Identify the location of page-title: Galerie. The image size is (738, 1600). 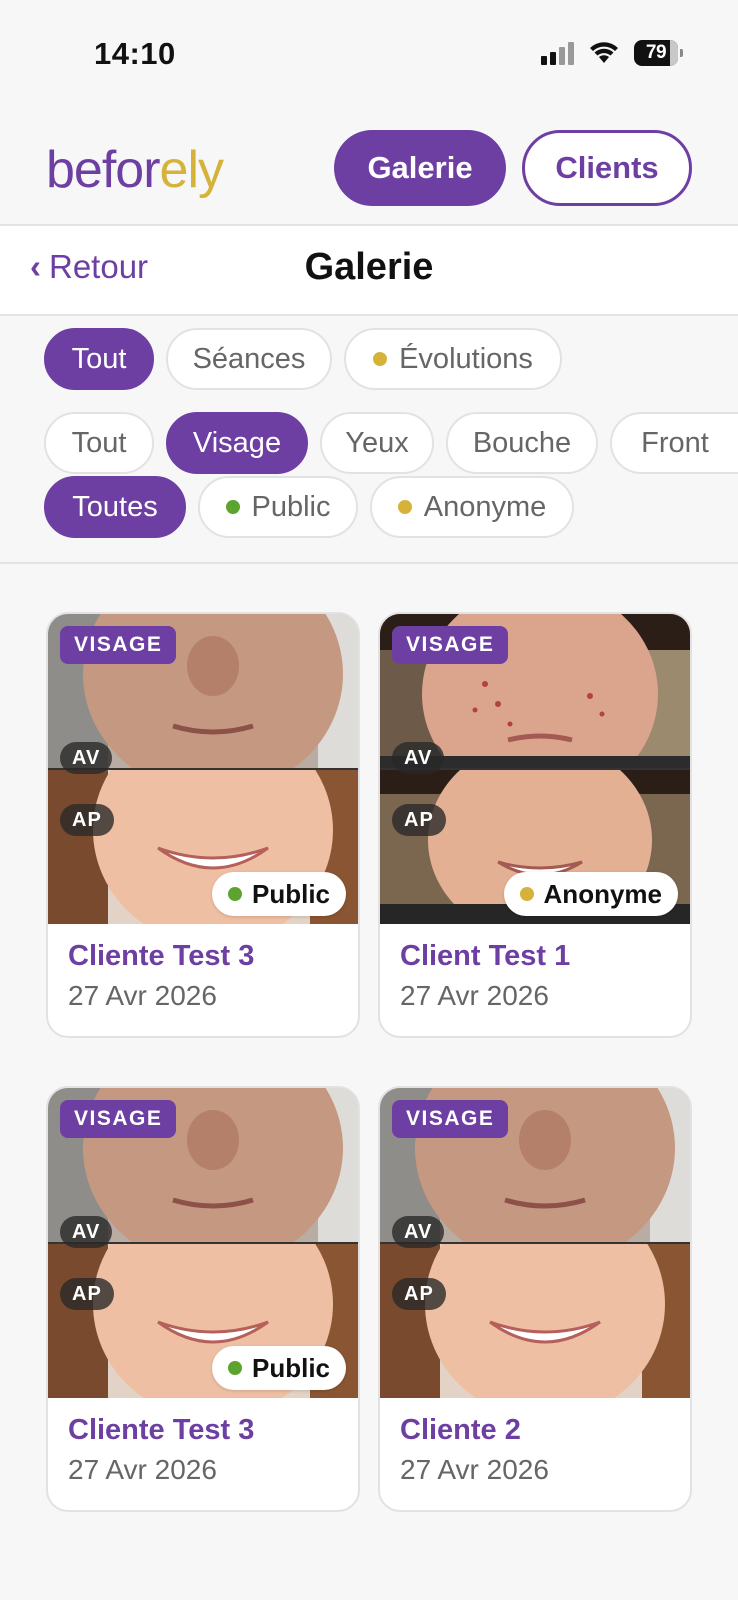
(369, 267).